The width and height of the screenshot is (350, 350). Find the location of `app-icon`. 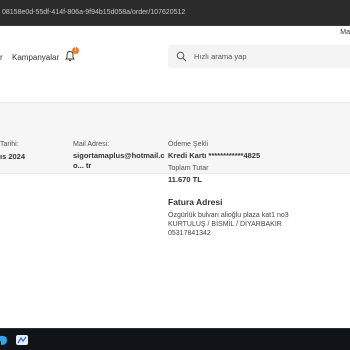

app-icon is located at coordinates (22, 340).